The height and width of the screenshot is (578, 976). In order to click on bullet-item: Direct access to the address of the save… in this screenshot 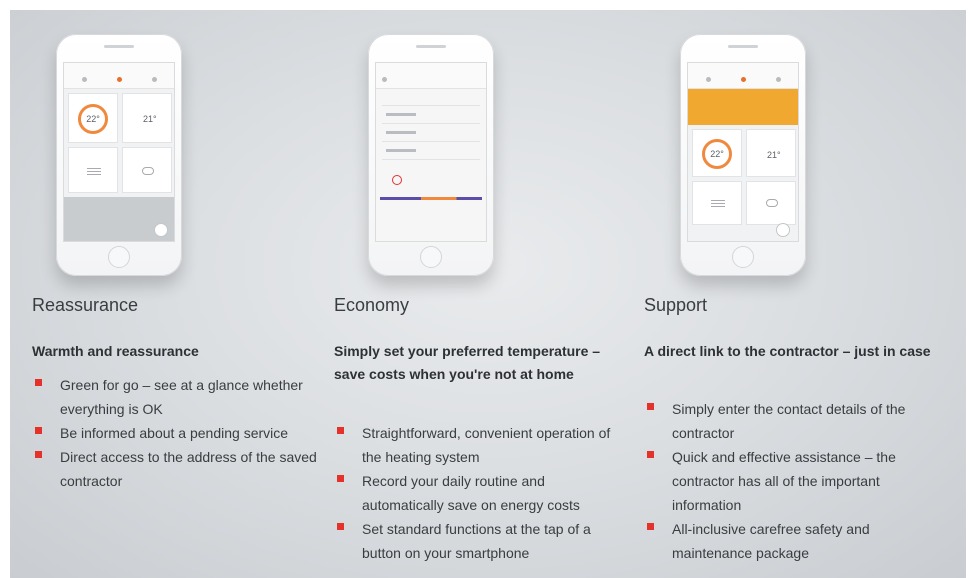, I will do `click(179, 469)`.